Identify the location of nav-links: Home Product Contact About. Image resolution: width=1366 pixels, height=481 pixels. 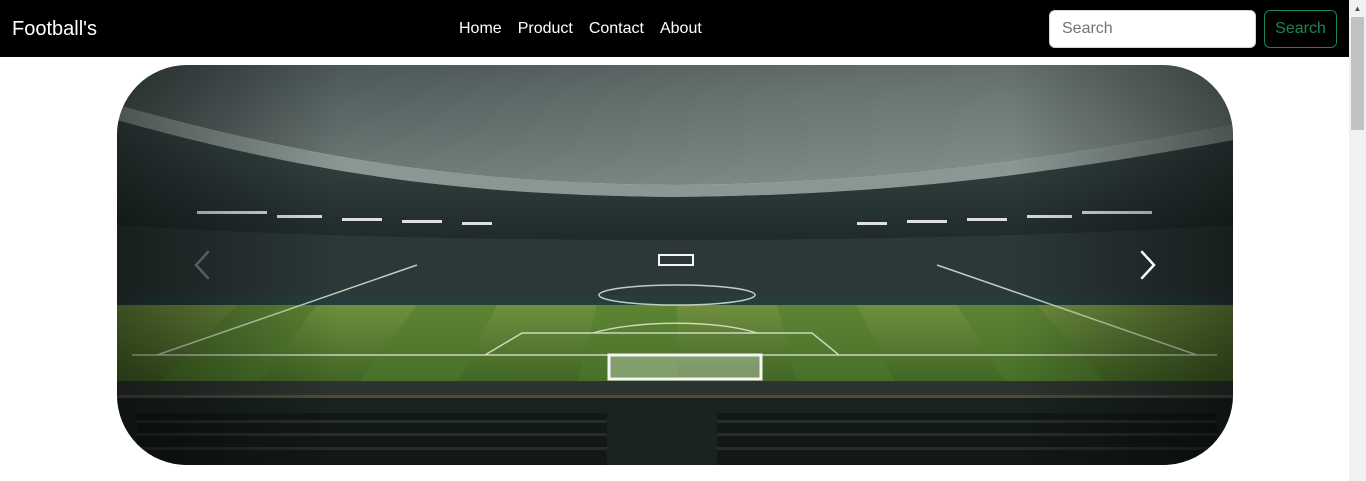
(580, 29).